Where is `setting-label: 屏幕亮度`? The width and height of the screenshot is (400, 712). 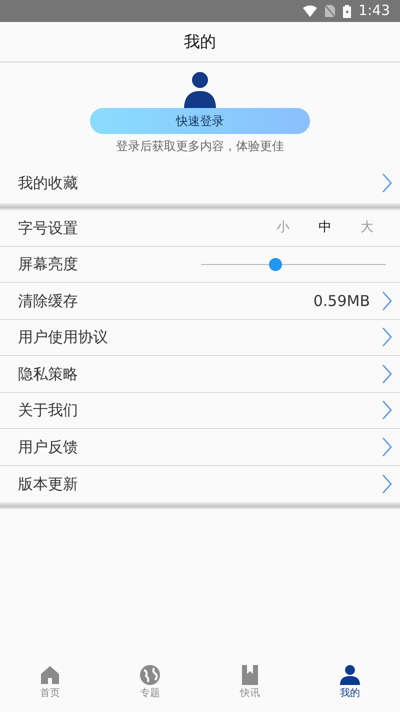 setting-label: 屏幕亮度 is located at coordinates (48, 264).